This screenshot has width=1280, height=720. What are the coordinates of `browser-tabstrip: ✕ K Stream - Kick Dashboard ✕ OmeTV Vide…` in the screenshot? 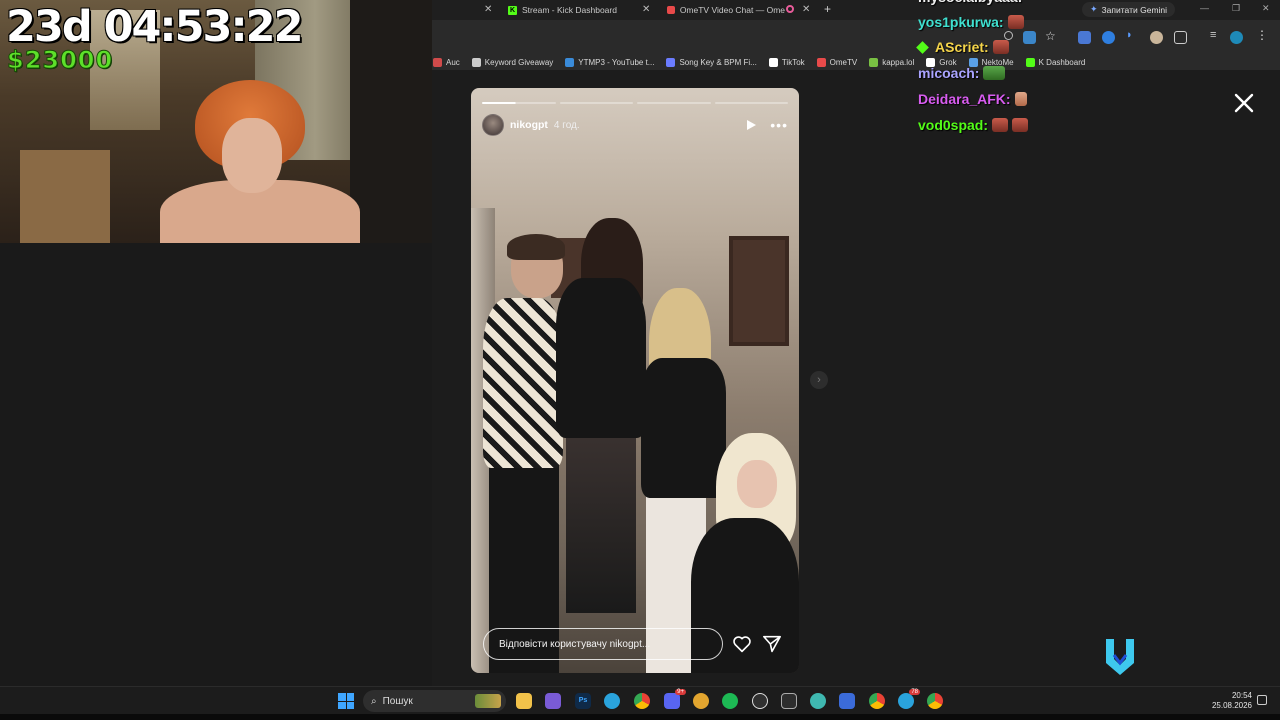 It's located at (856, 10).